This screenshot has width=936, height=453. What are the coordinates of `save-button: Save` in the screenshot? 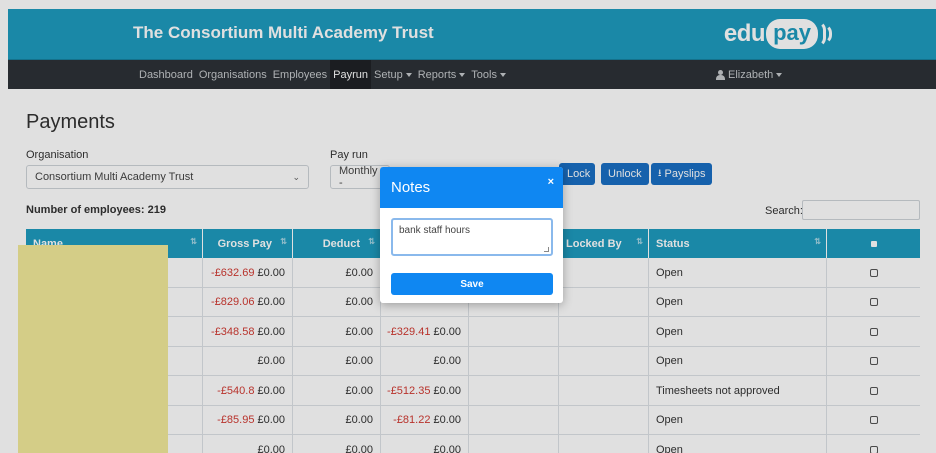 It's located at (472, 284).